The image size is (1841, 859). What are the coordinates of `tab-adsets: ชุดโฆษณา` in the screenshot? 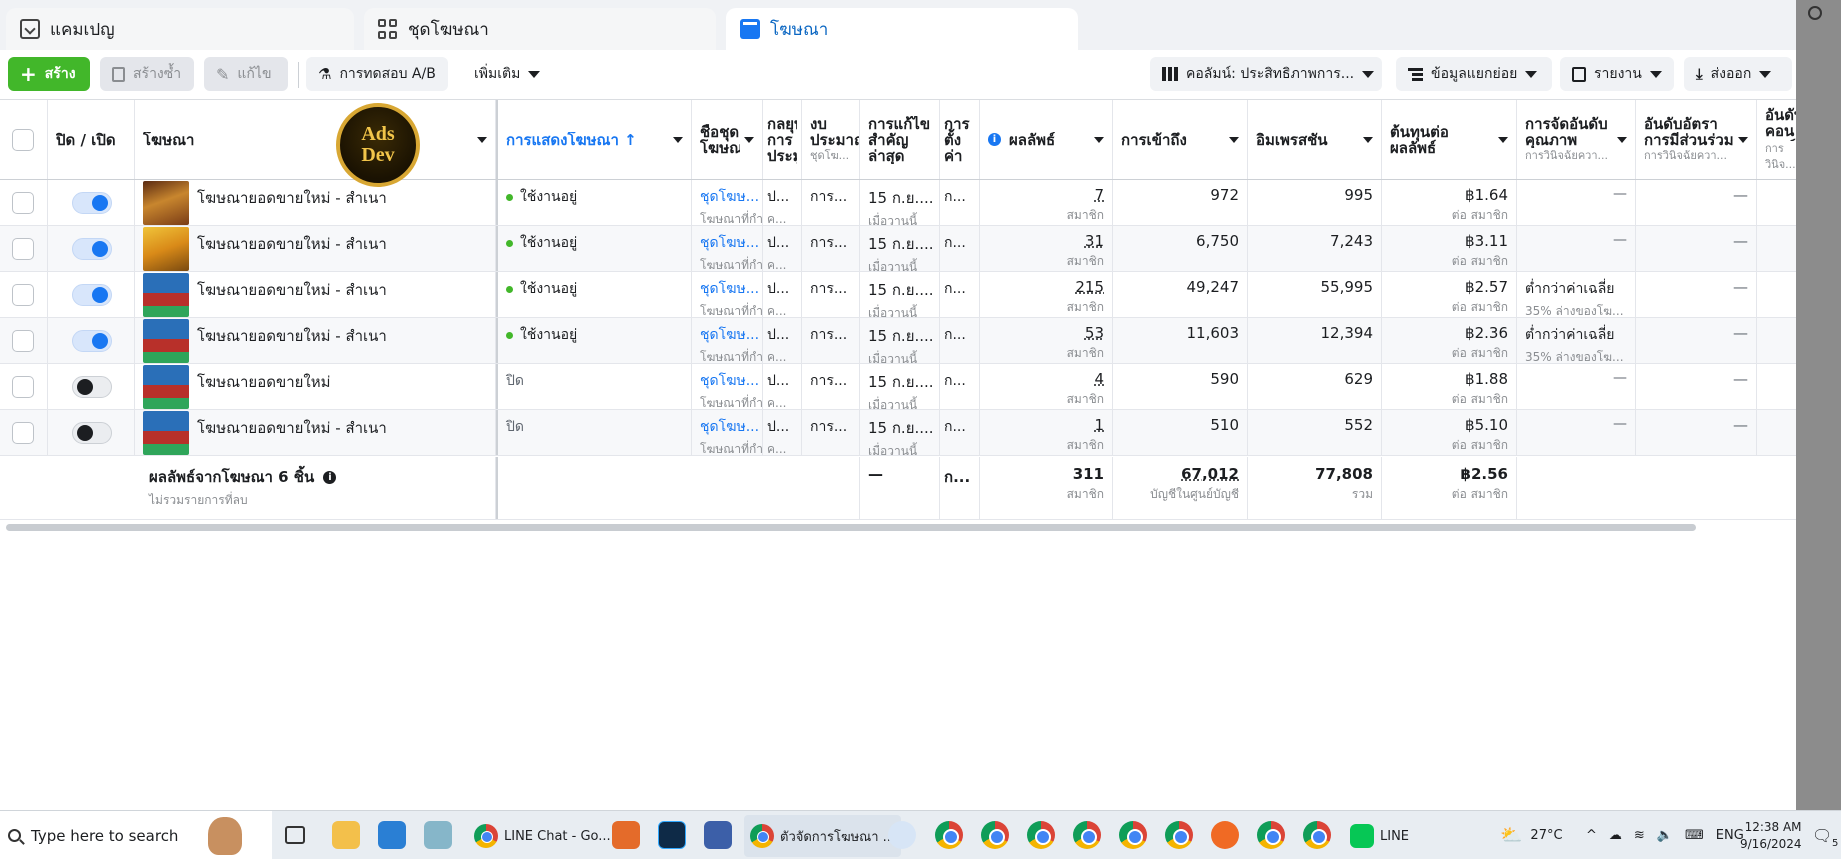 It's located at (540, 29).